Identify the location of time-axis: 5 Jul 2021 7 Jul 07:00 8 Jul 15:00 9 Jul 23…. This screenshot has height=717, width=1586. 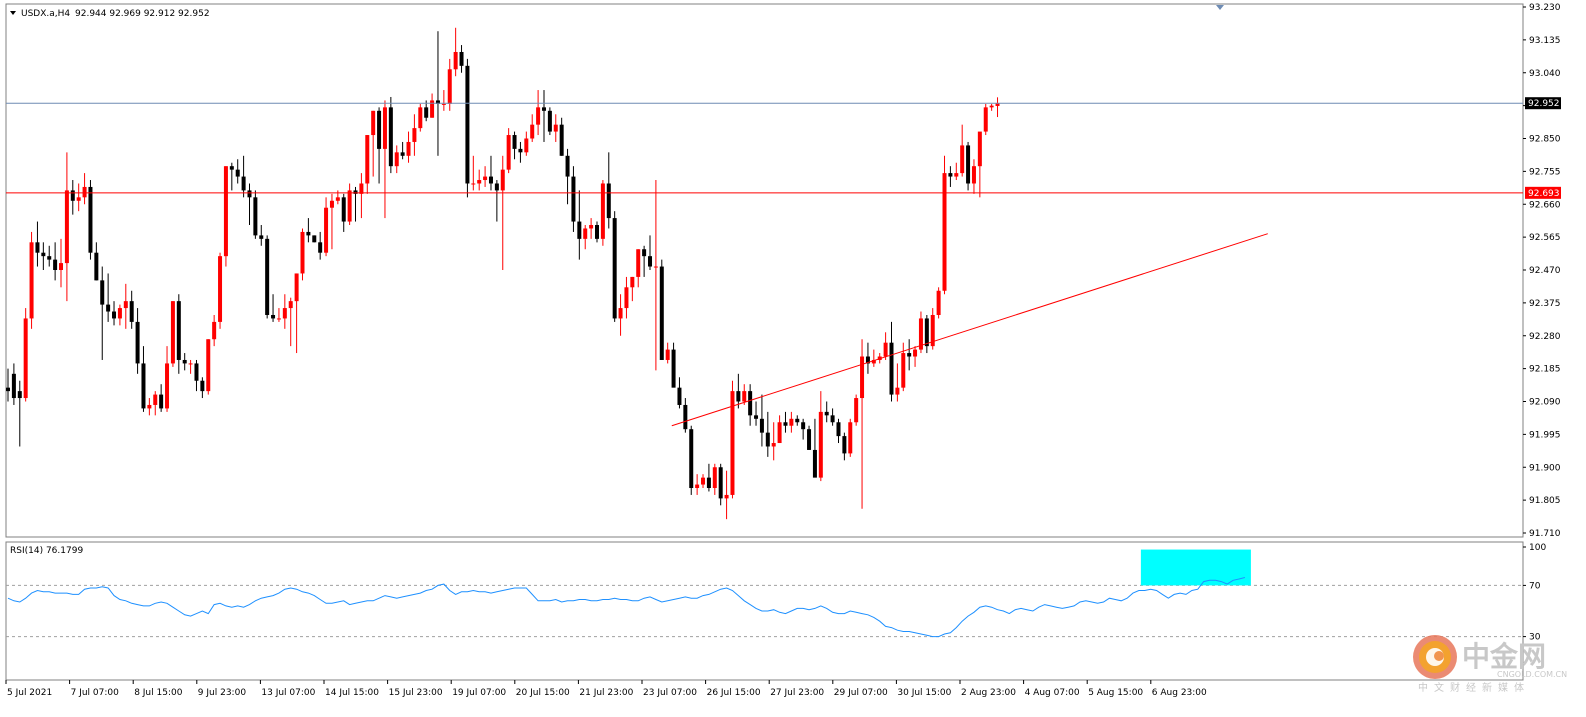
(606, 689).